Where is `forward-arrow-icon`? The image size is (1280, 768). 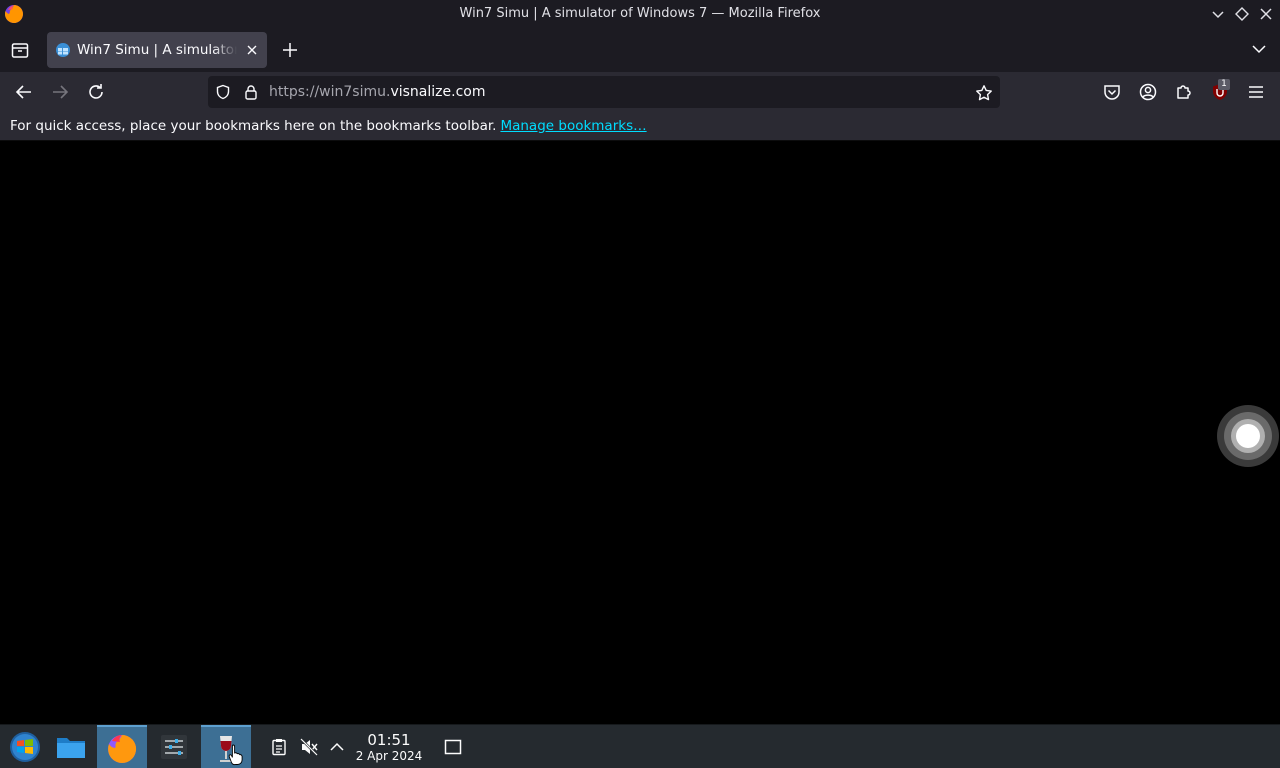 forward-arrow-icon is located at coordinates (60, 92).